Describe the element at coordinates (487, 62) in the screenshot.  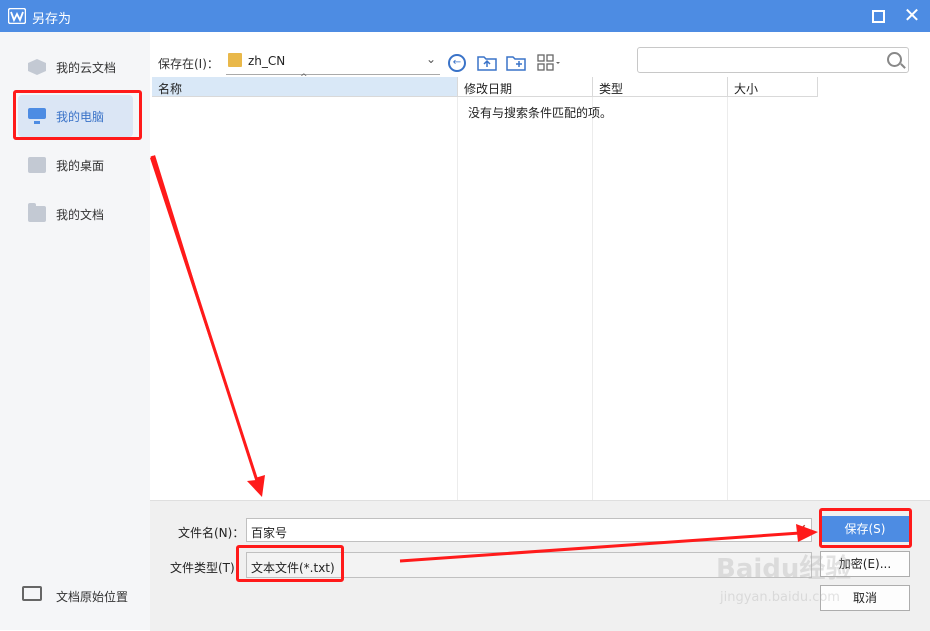
I see `up-folder-button` at that location.